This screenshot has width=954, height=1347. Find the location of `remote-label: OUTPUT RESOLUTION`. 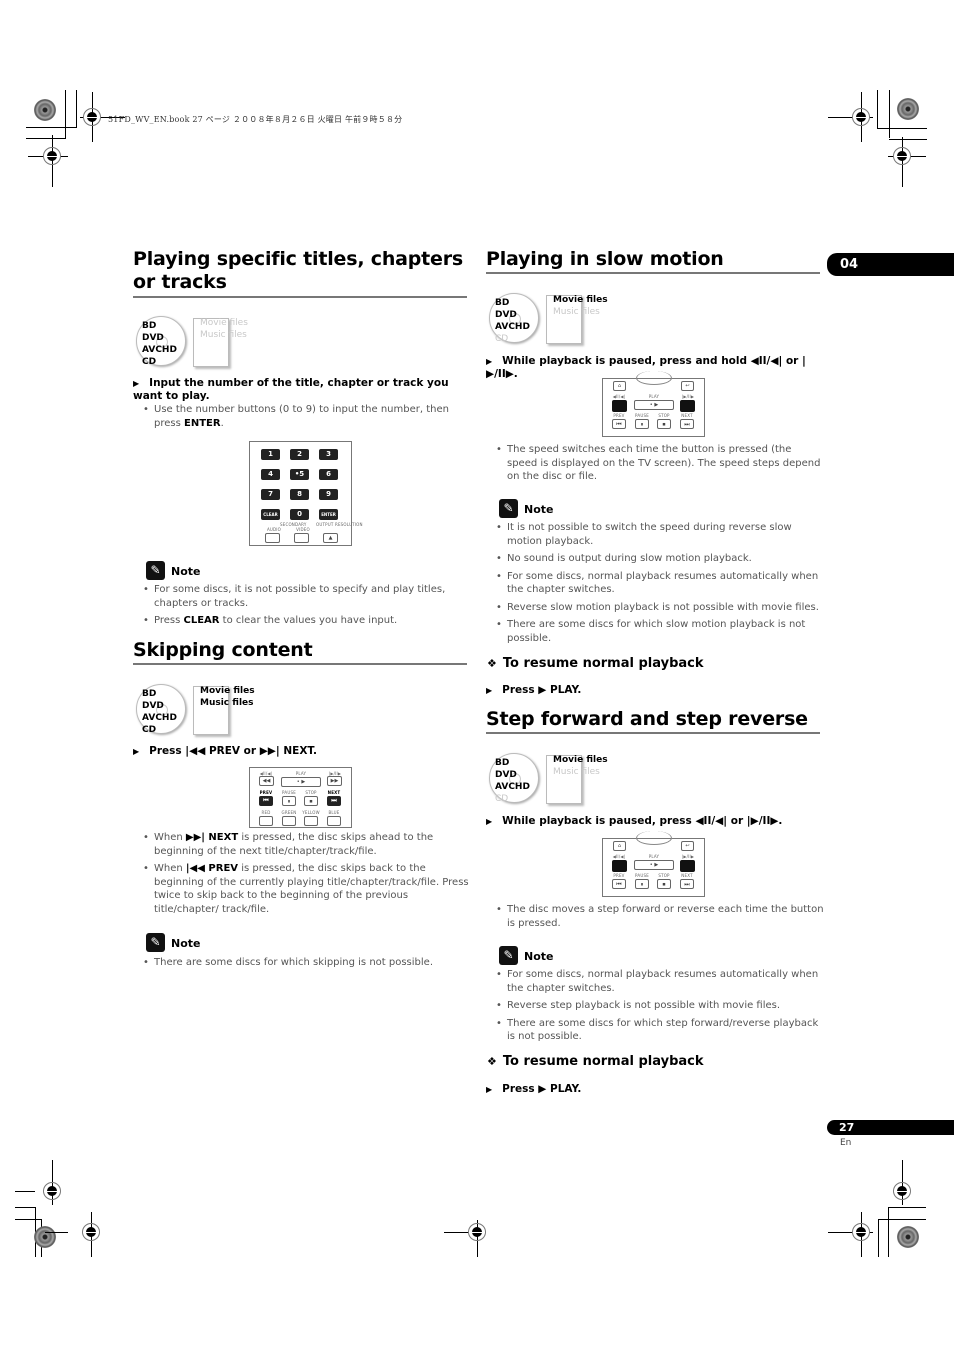

remote-label: OUTPUT RESOLUTION is located at coordinates (339, 524).